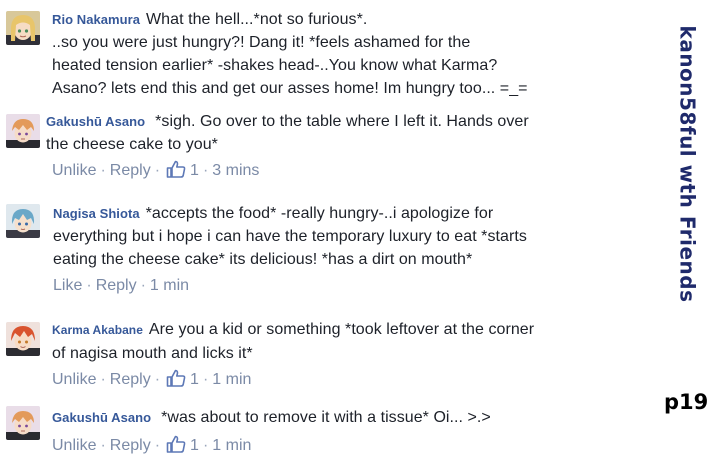 Image resolution: width=714 pixels, height=472 pixels. I want to click on timestamp: 3 mins, so click(235, 170).